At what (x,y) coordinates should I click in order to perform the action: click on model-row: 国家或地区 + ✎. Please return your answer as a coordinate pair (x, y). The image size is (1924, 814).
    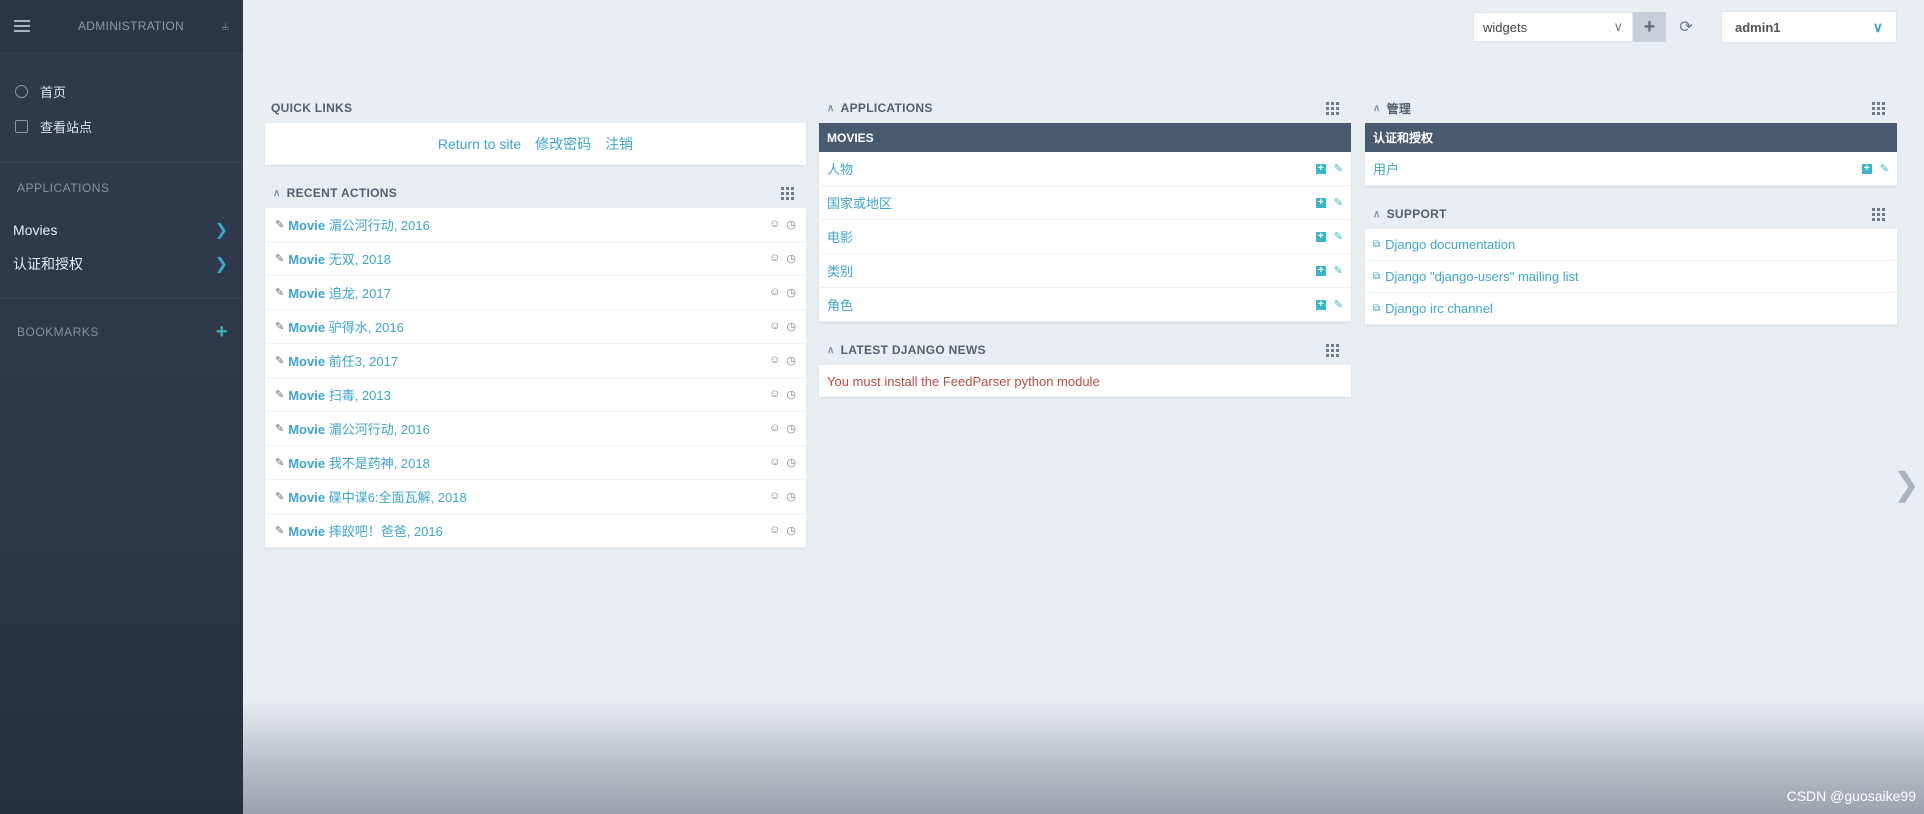
    Looking at the image, I should click on (1085, 203).